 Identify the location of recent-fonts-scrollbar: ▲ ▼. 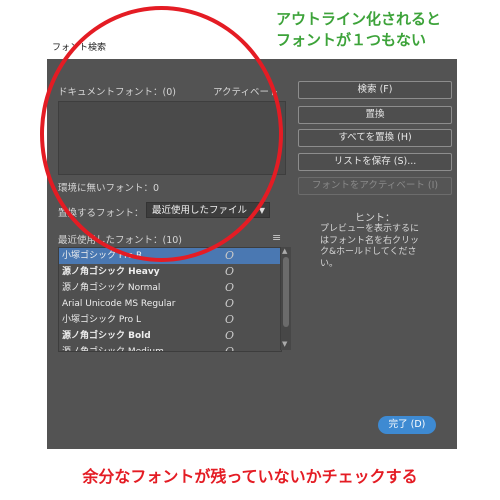
(285, 298).